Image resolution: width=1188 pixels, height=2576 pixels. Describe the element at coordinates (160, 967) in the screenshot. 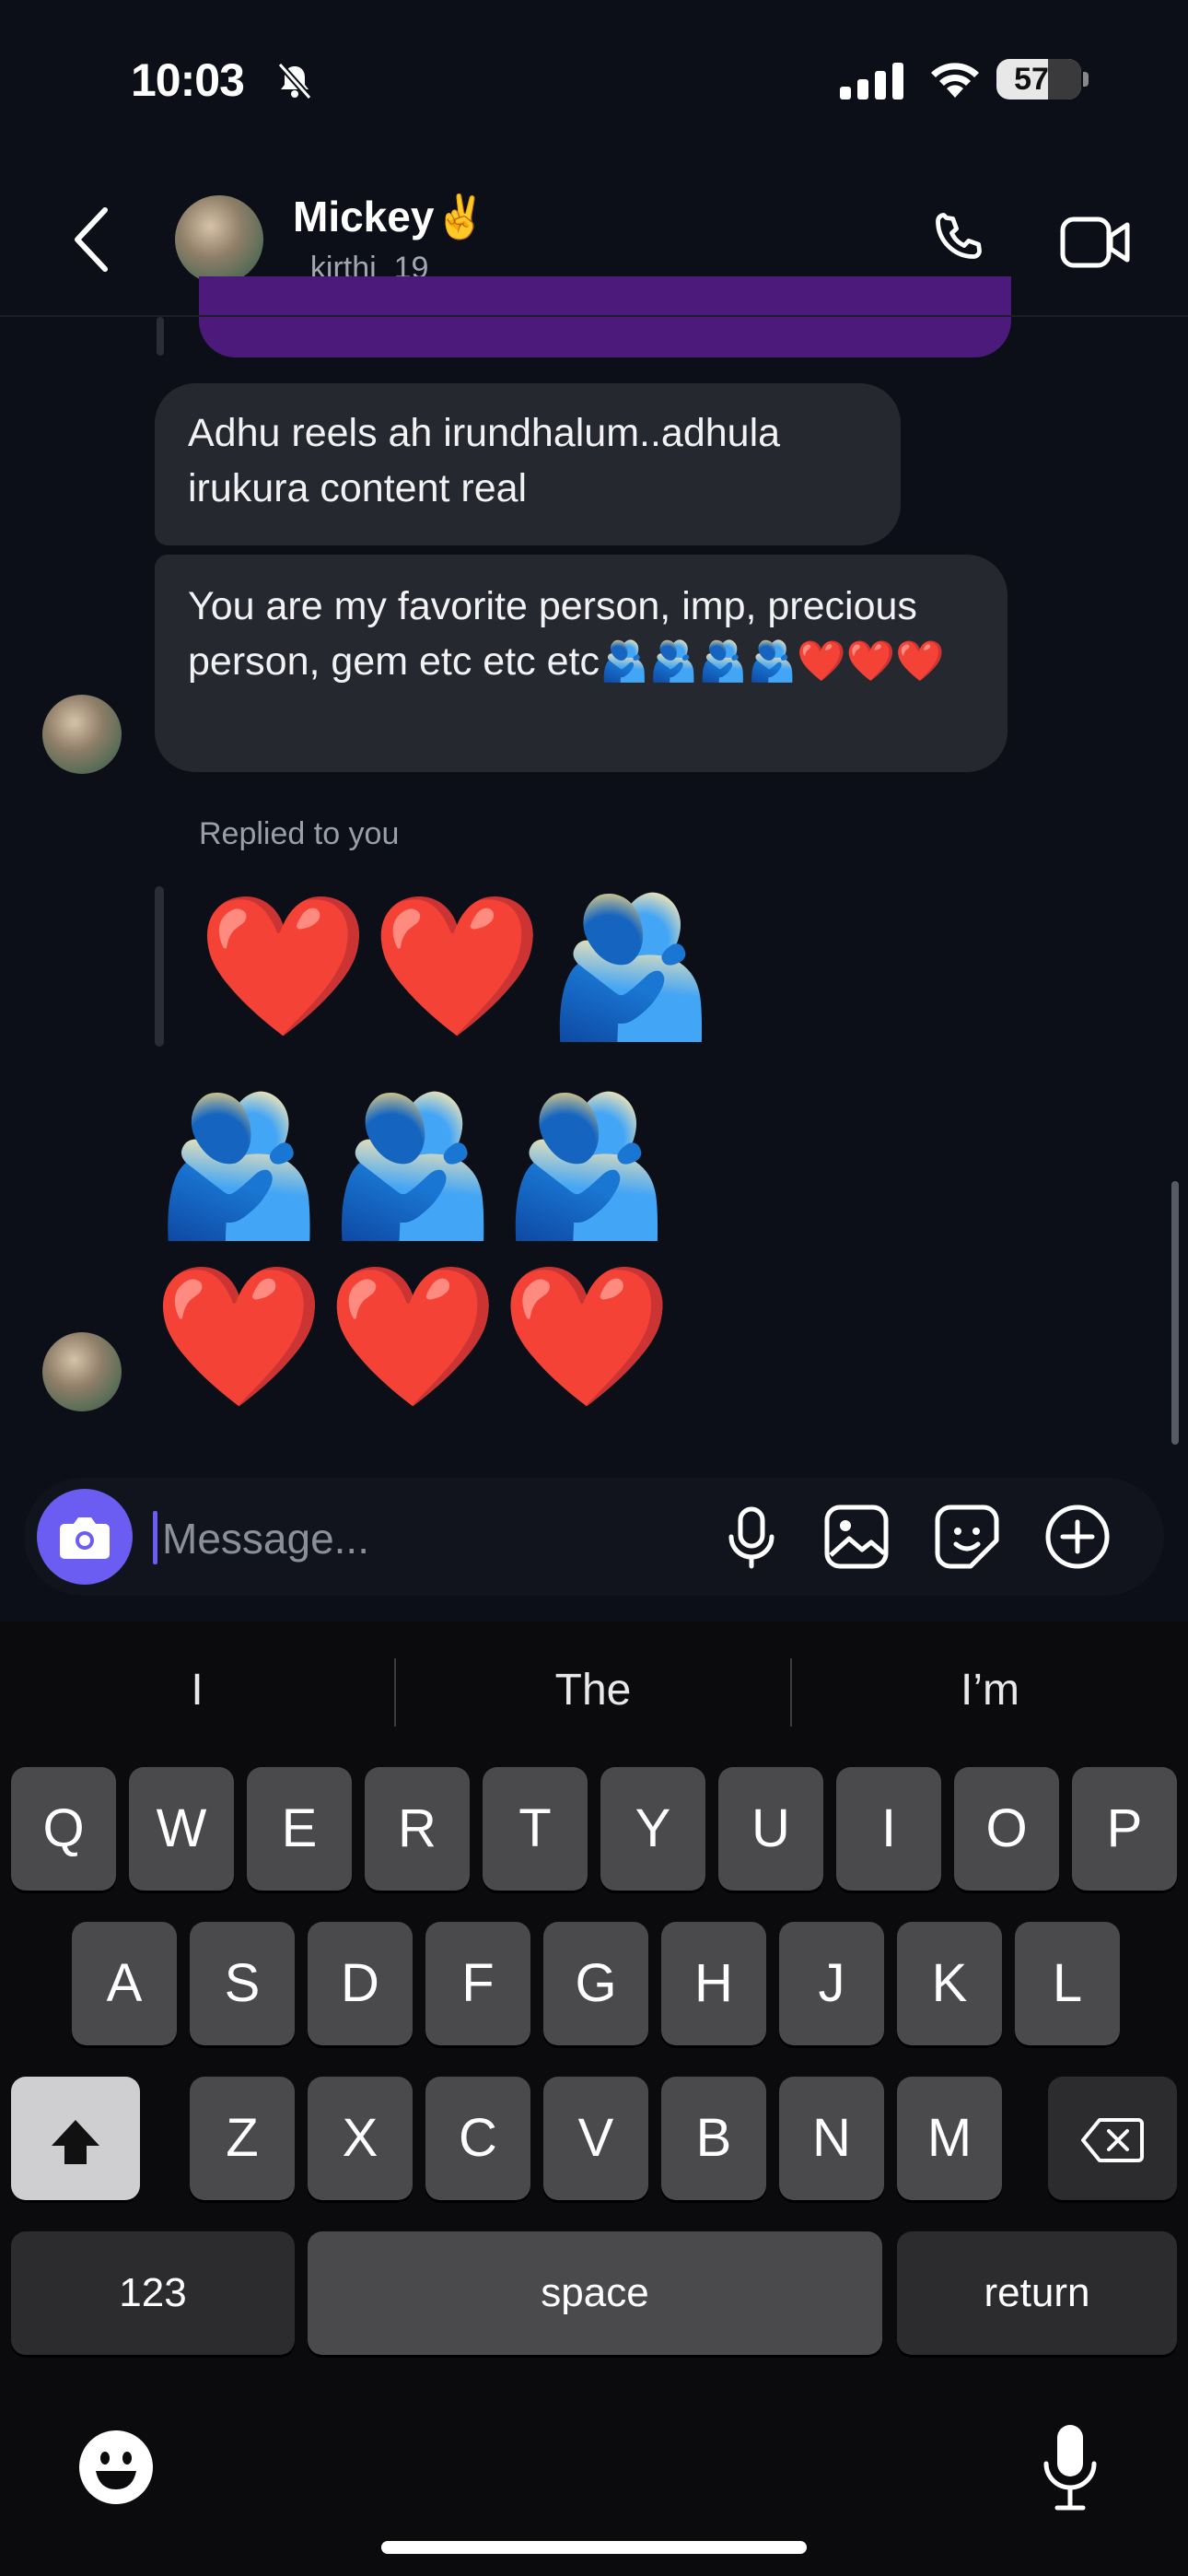

I see `reply-quote-line` at that location.